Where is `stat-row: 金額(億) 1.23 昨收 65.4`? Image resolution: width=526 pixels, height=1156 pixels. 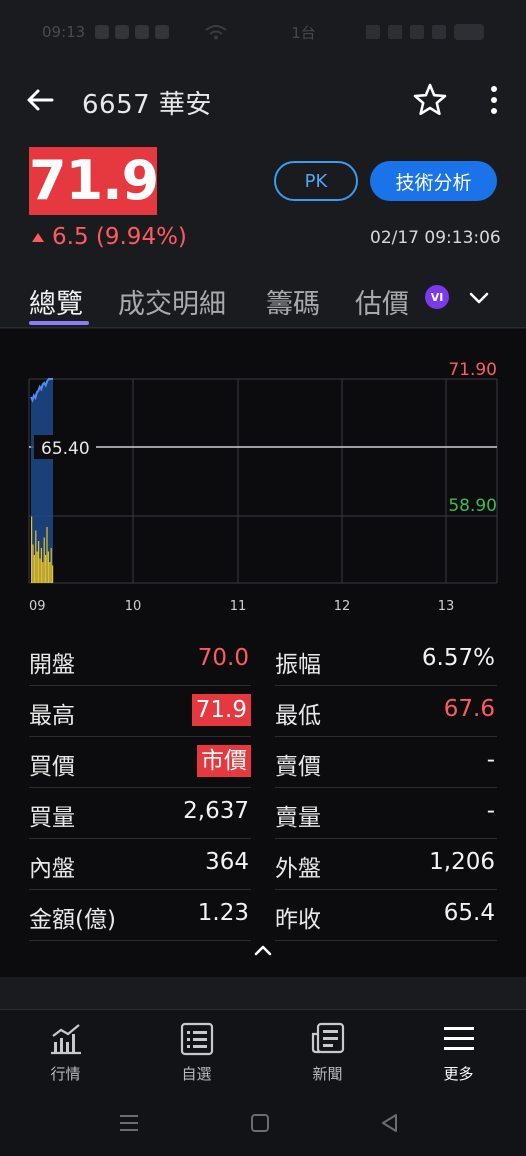 stat-row: 金額(億) 1.23 昨收 65.4 is located at coordinates (263, 915).